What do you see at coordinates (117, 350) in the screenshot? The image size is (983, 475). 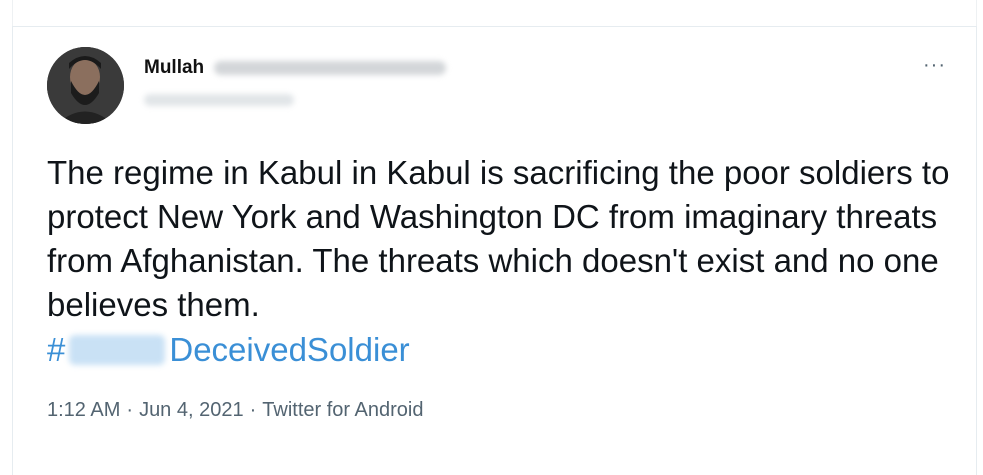 I see `redacted-hashtag-part` at bounding box center [117, 350].